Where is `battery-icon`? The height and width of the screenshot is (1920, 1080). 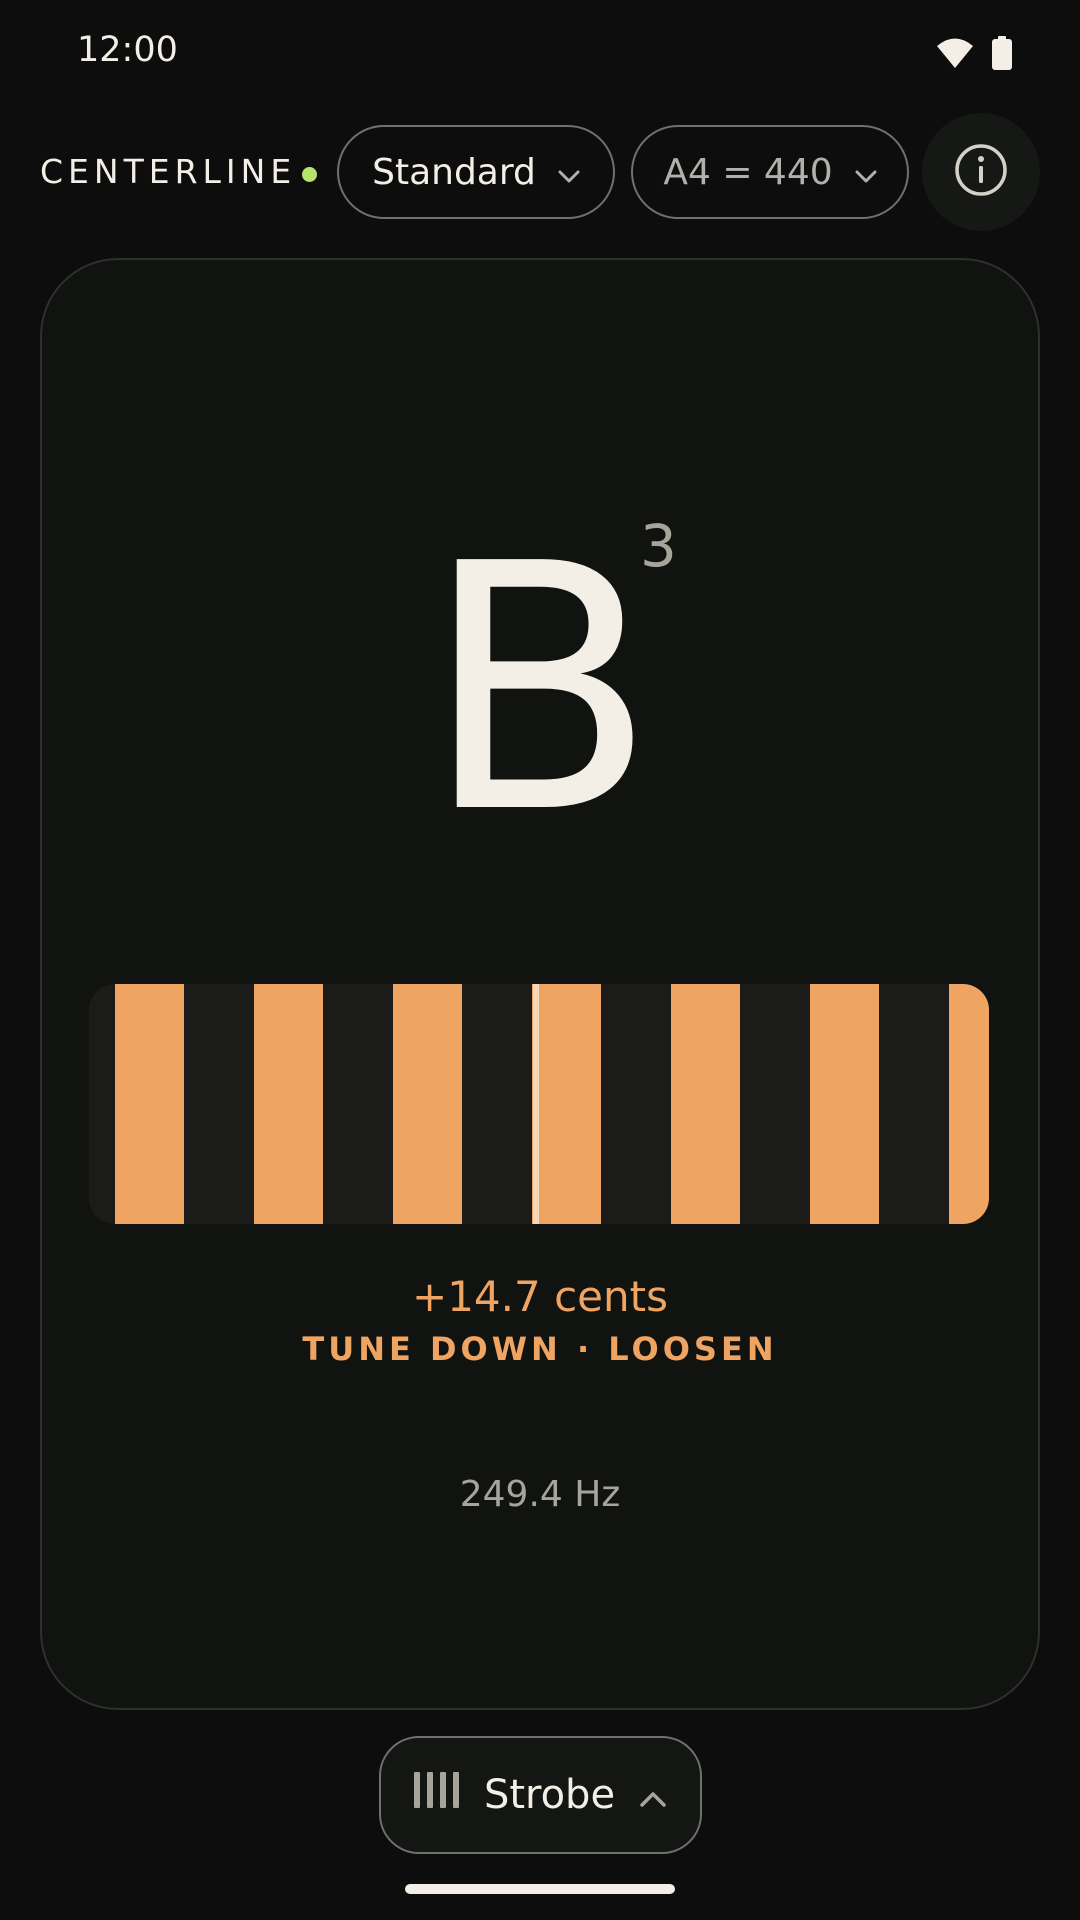 battery-icon is located at coordinates (1002, 55).